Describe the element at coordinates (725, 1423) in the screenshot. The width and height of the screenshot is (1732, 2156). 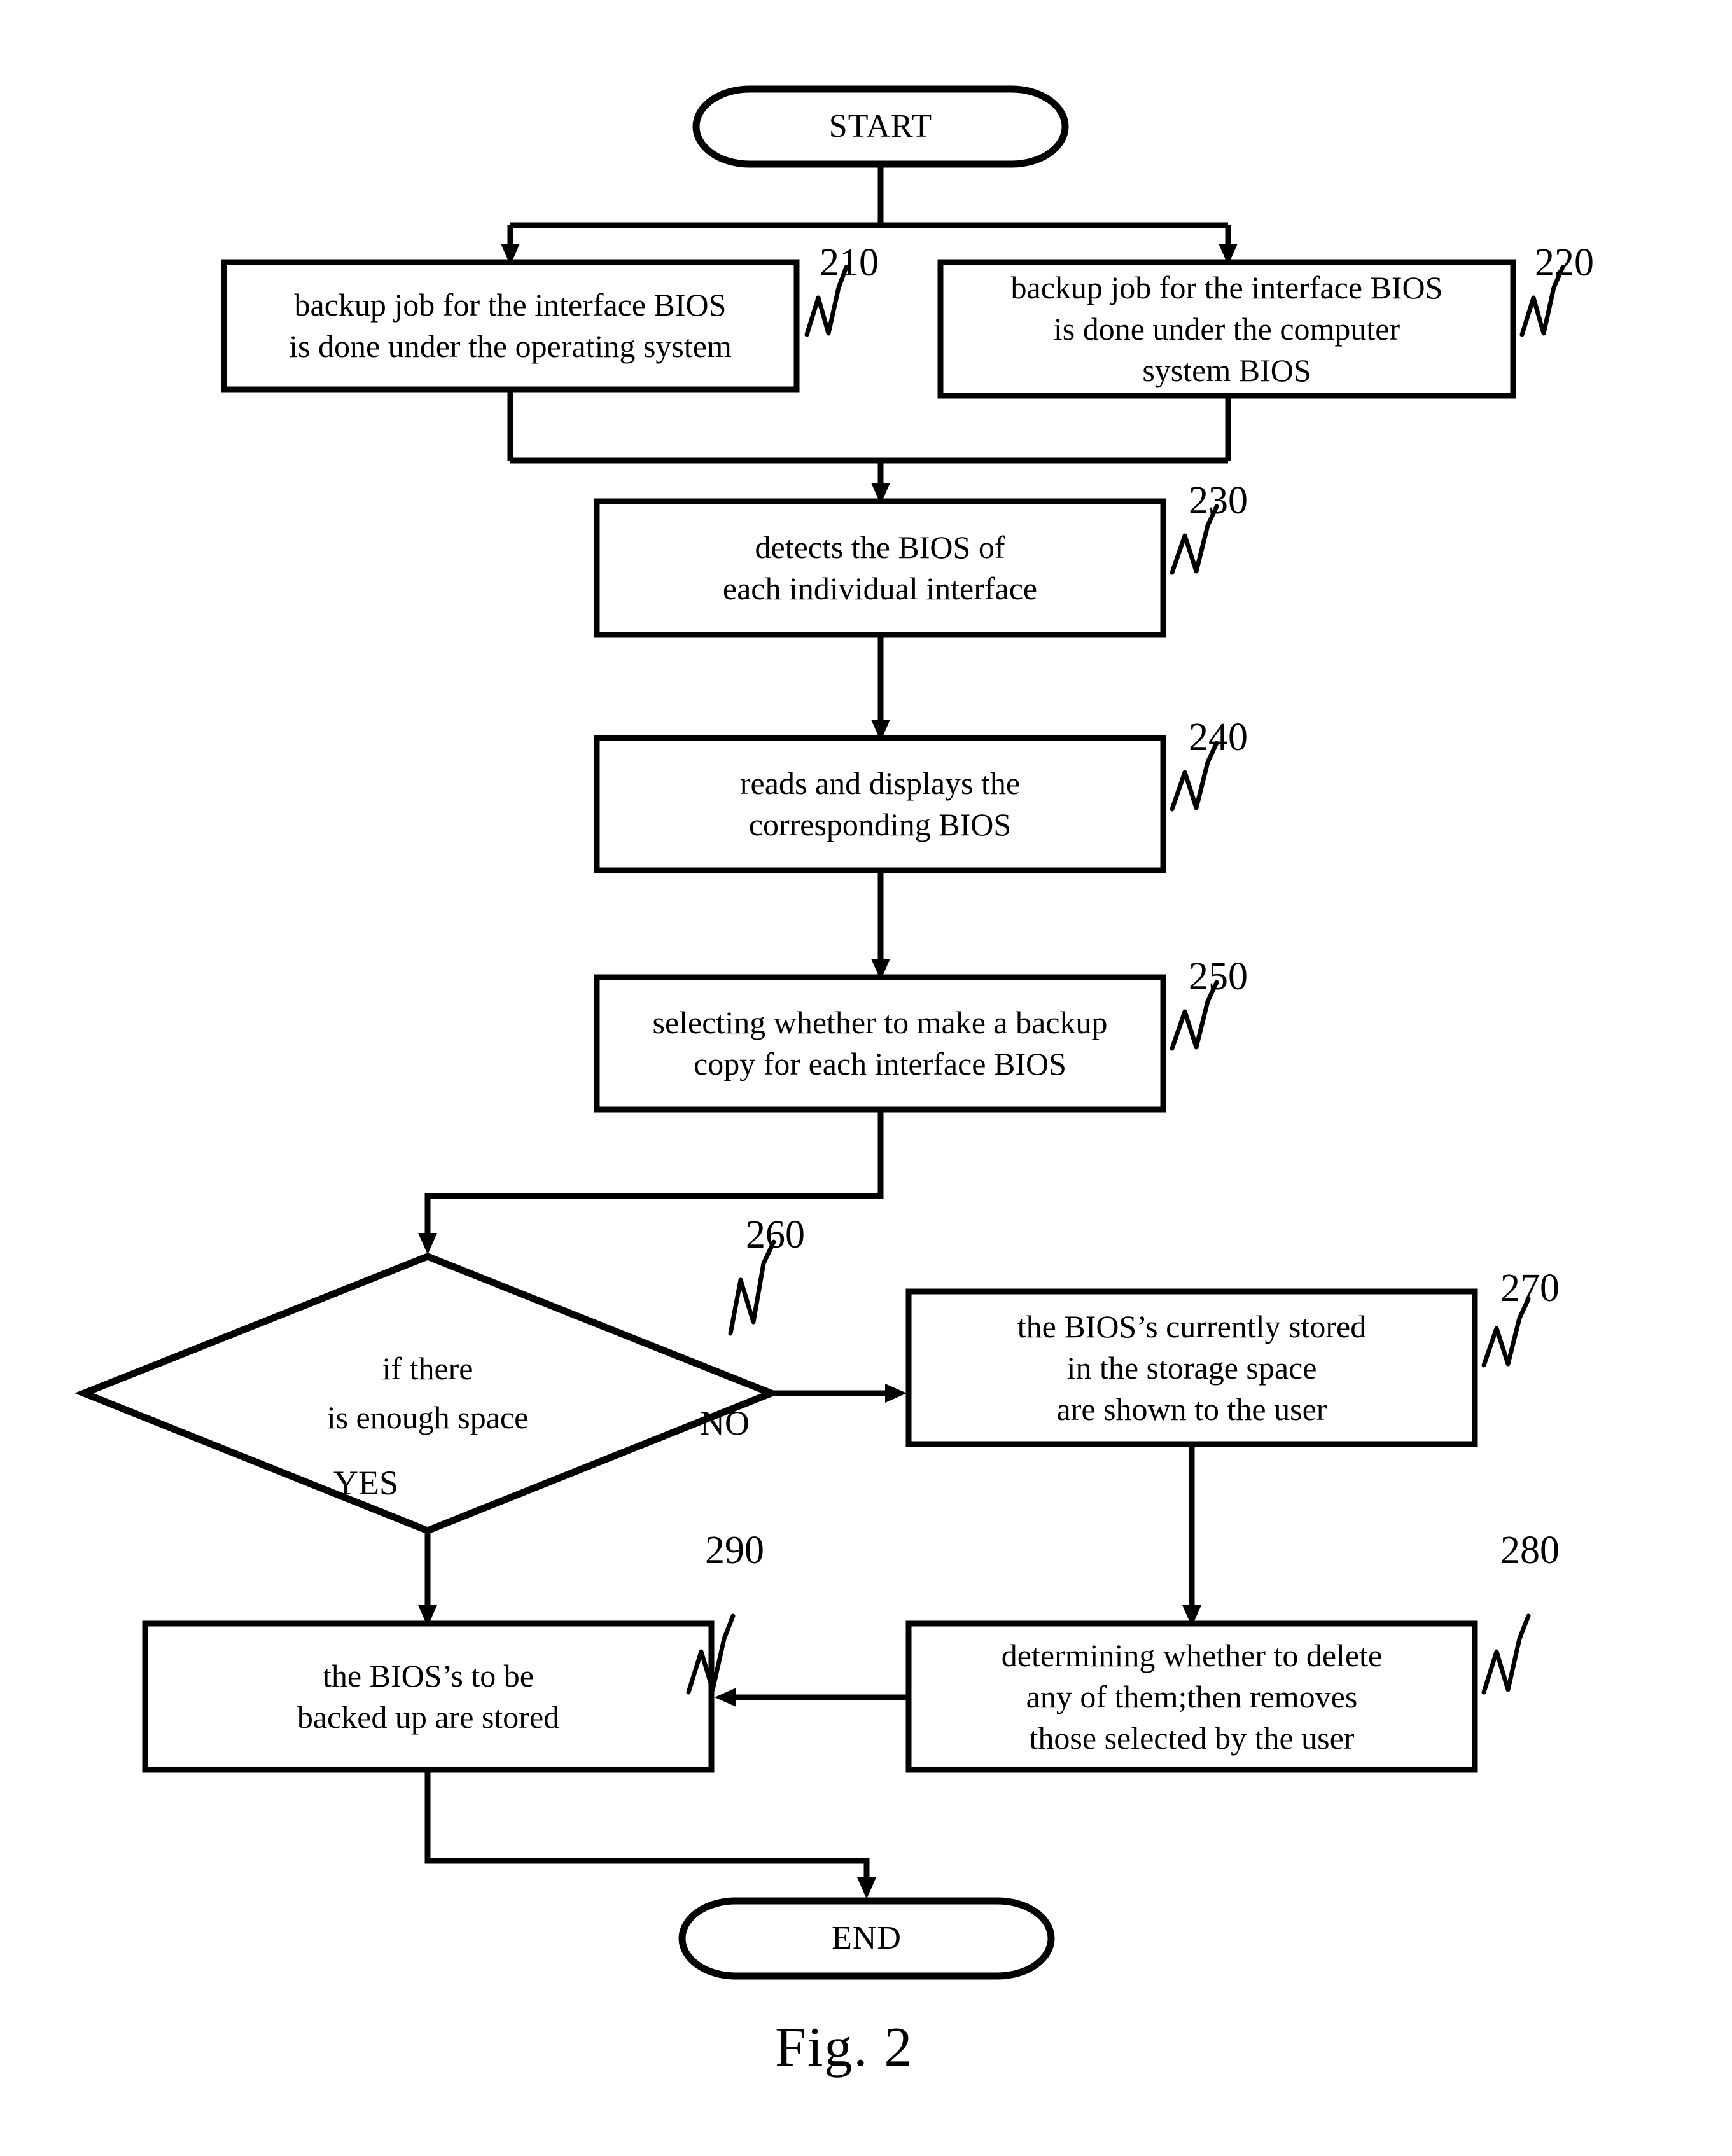
I see `edge-label-no: NO` at that location.